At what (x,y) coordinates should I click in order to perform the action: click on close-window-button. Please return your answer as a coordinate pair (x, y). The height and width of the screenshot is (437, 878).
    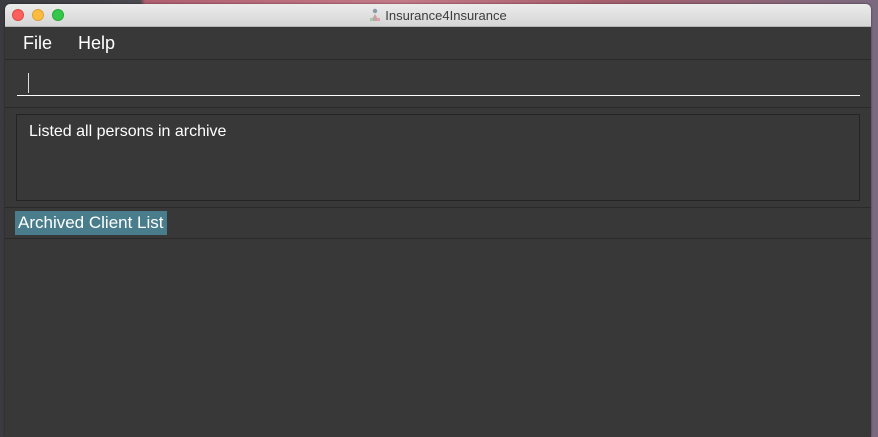
    Looking at the image, I should click on (18, 15).